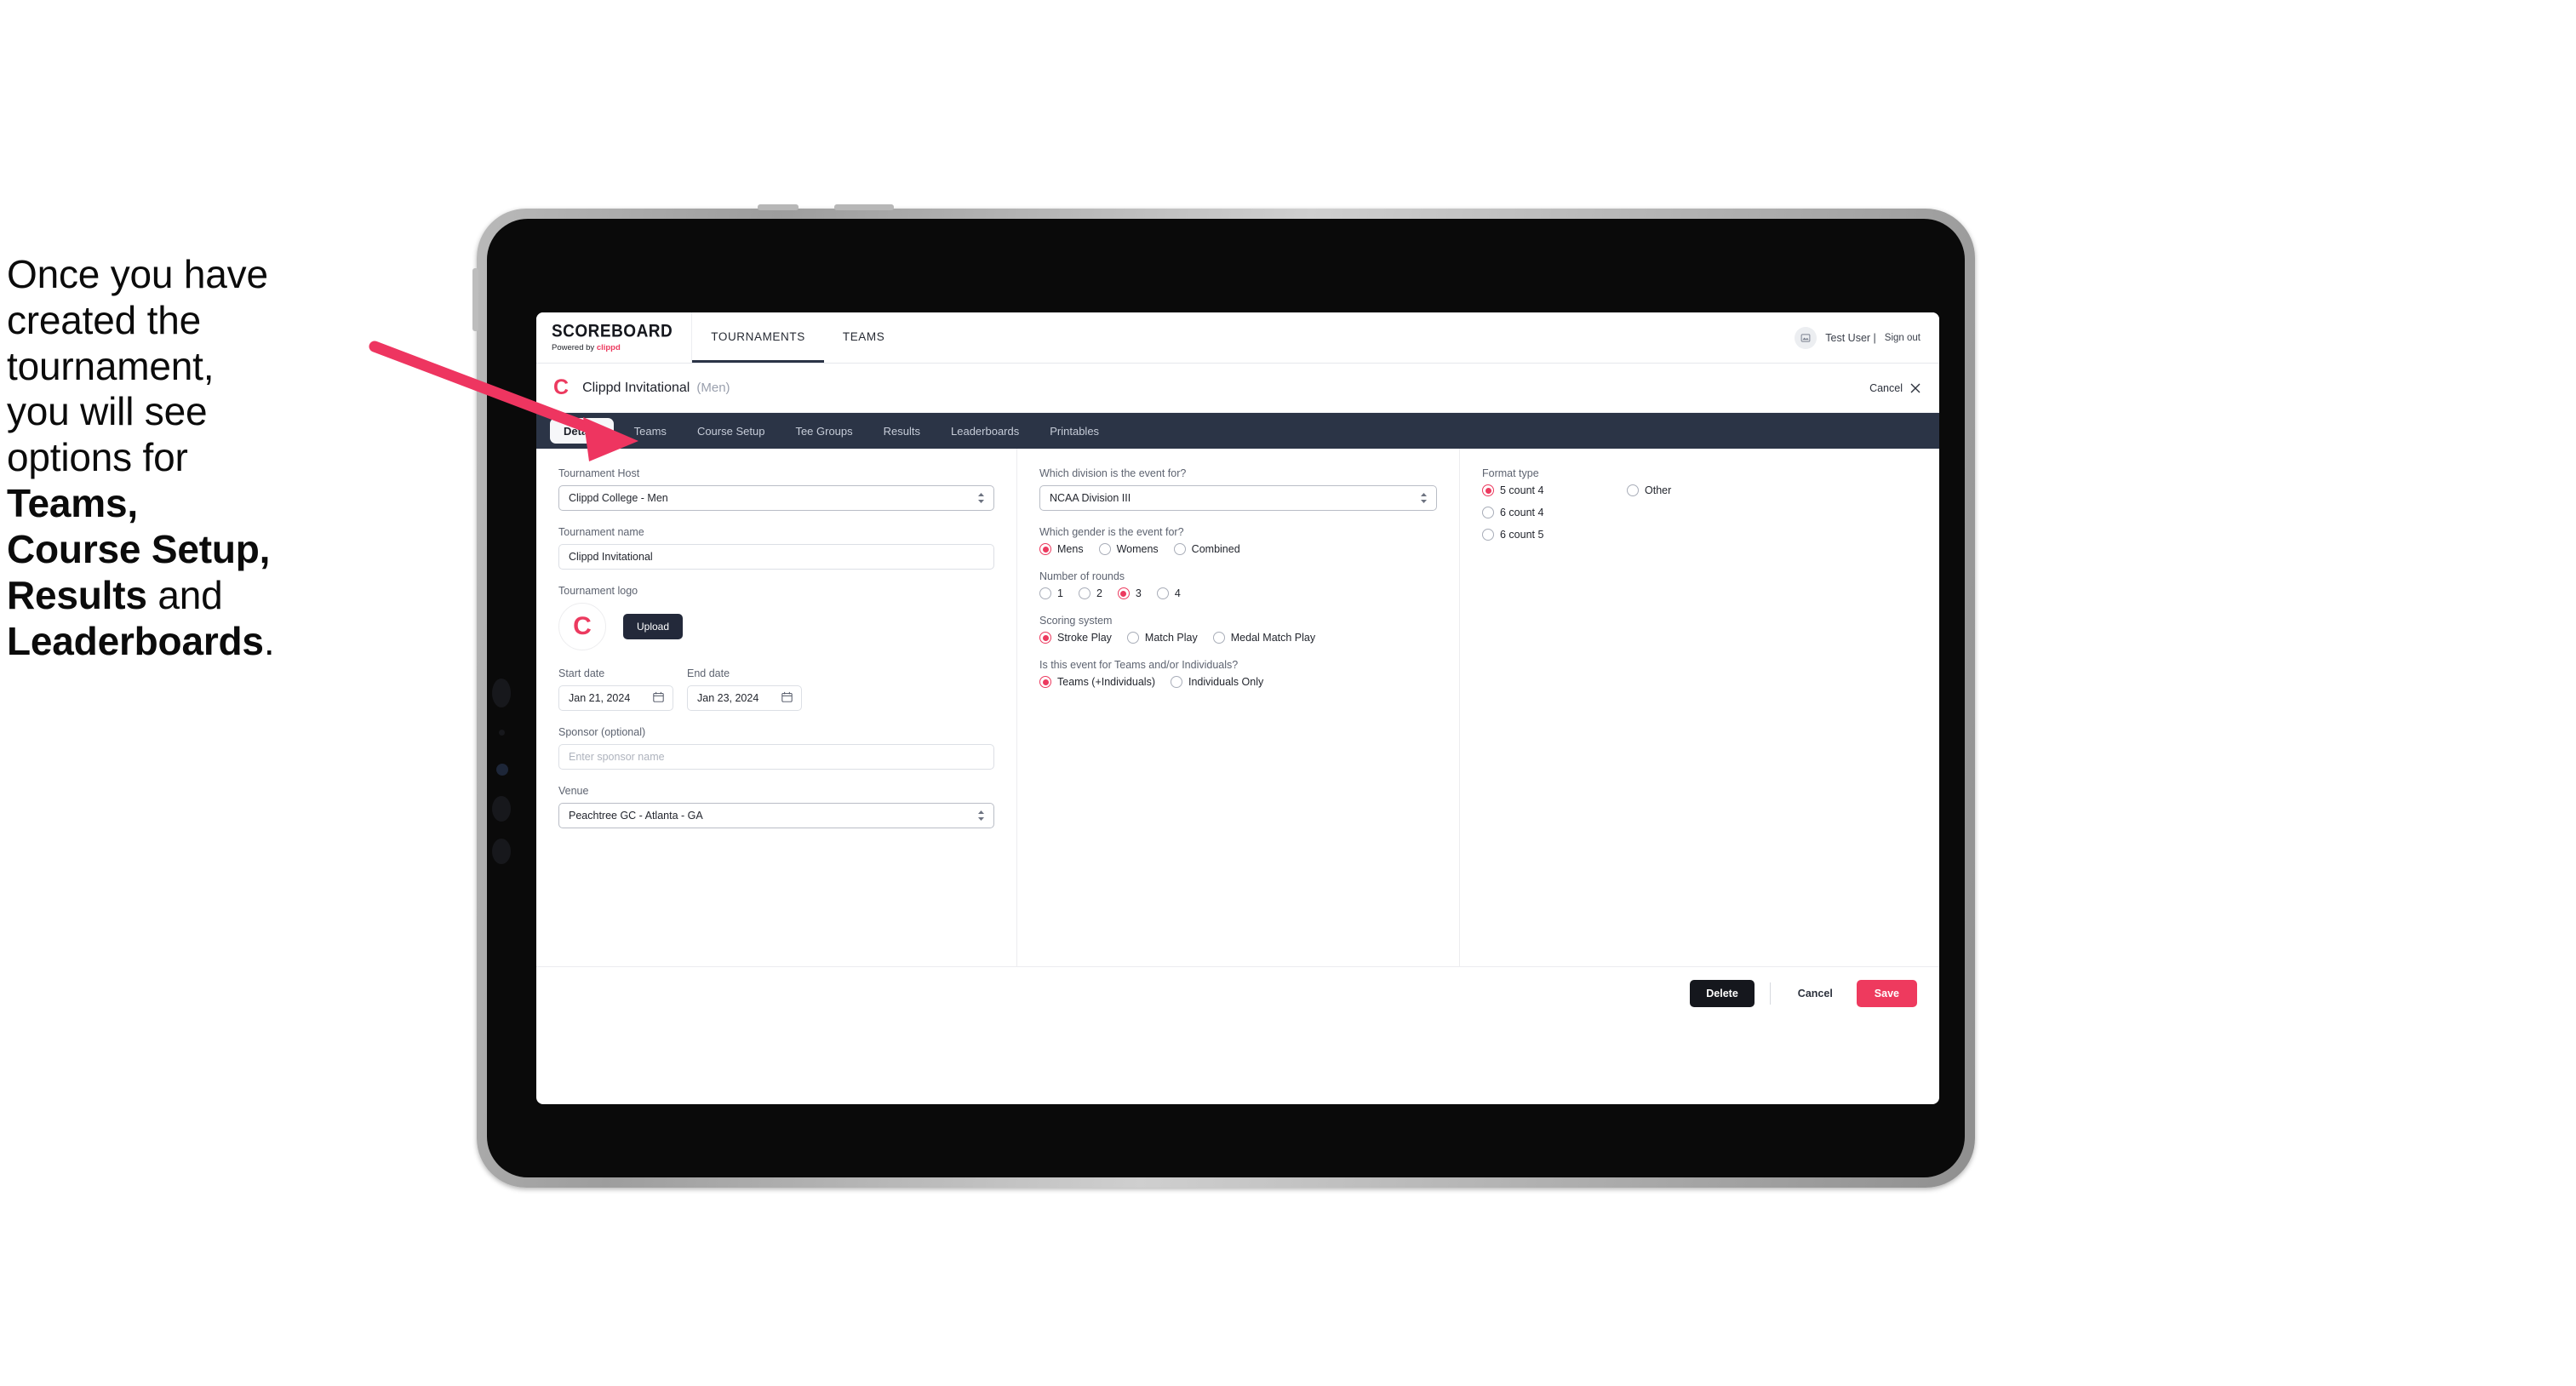 The height and width of the screenshot is (1386, 2576). I want to click on nav-item-teams: TEAMS, so click(864, 337).